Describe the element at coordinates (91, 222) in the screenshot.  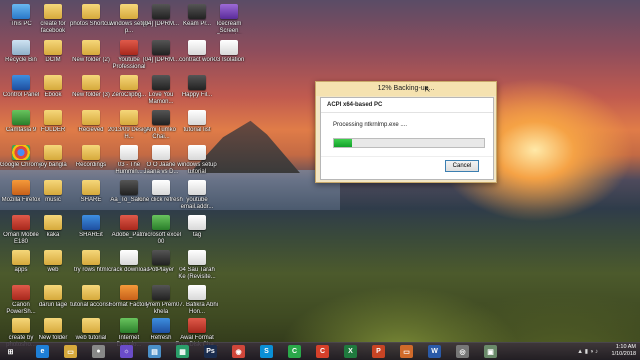
I see `shareit-icon` at that location.